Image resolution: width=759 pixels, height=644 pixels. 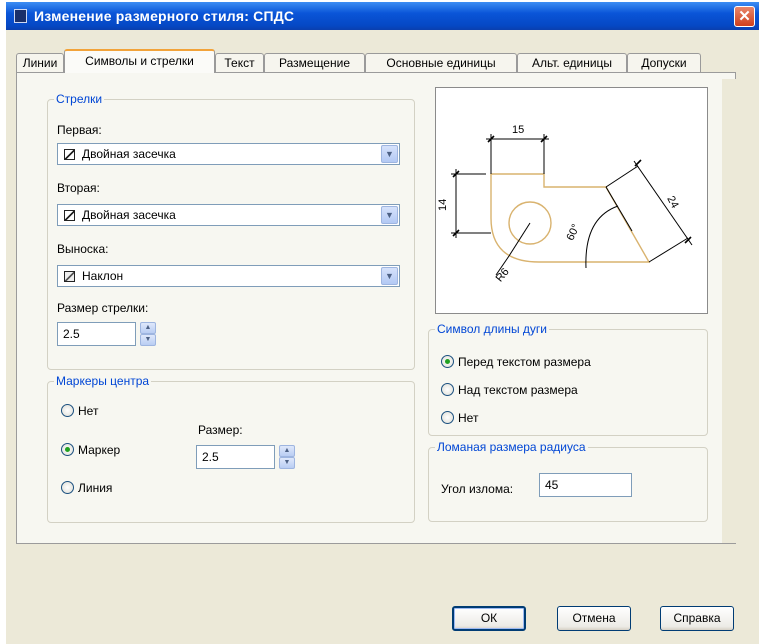 I want to click on radius-jog-legend: Ломаная размера радиуса, so click(x=511, y=447).